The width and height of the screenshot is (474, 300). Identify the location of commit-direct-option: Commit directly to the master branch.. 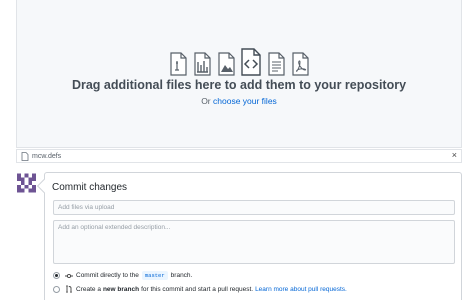
(122, 275).